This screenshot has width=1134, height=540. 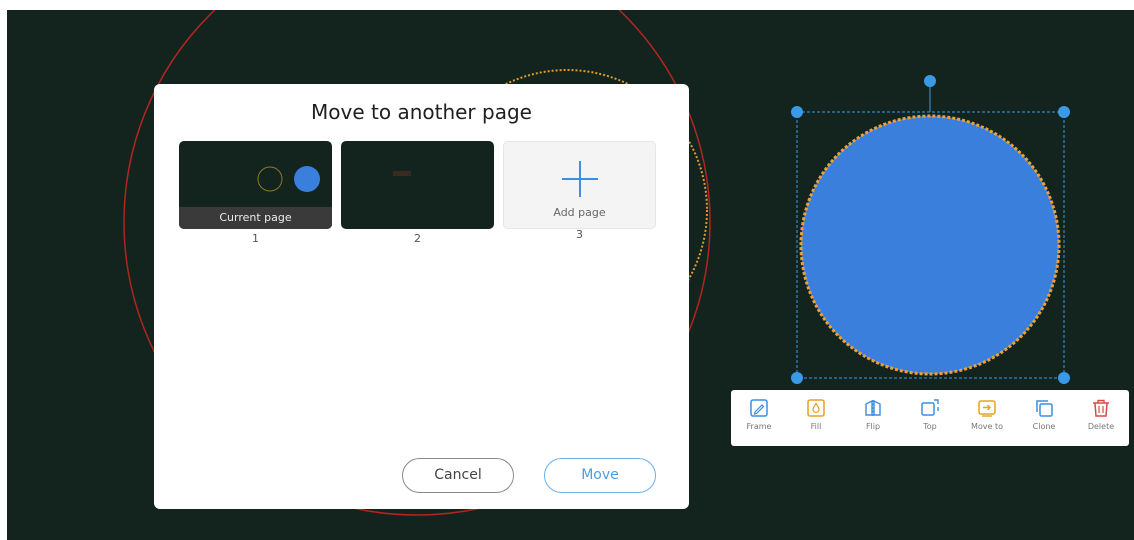 What do you see at coordinates (579, 212) in the screenshot?
I see `add-page-label: Add page` at bounding box center [579, 212].